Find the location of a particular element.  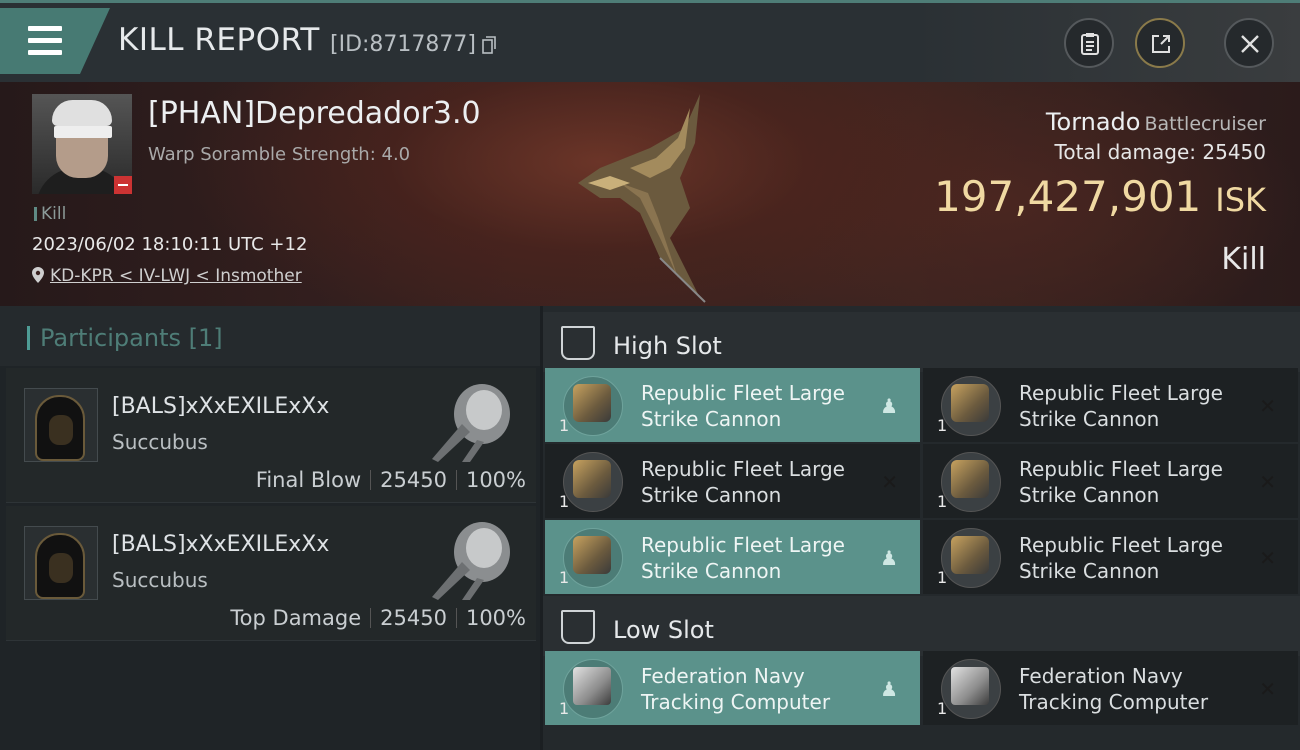

minus-badge-icon is located at coordinates (123, 185).